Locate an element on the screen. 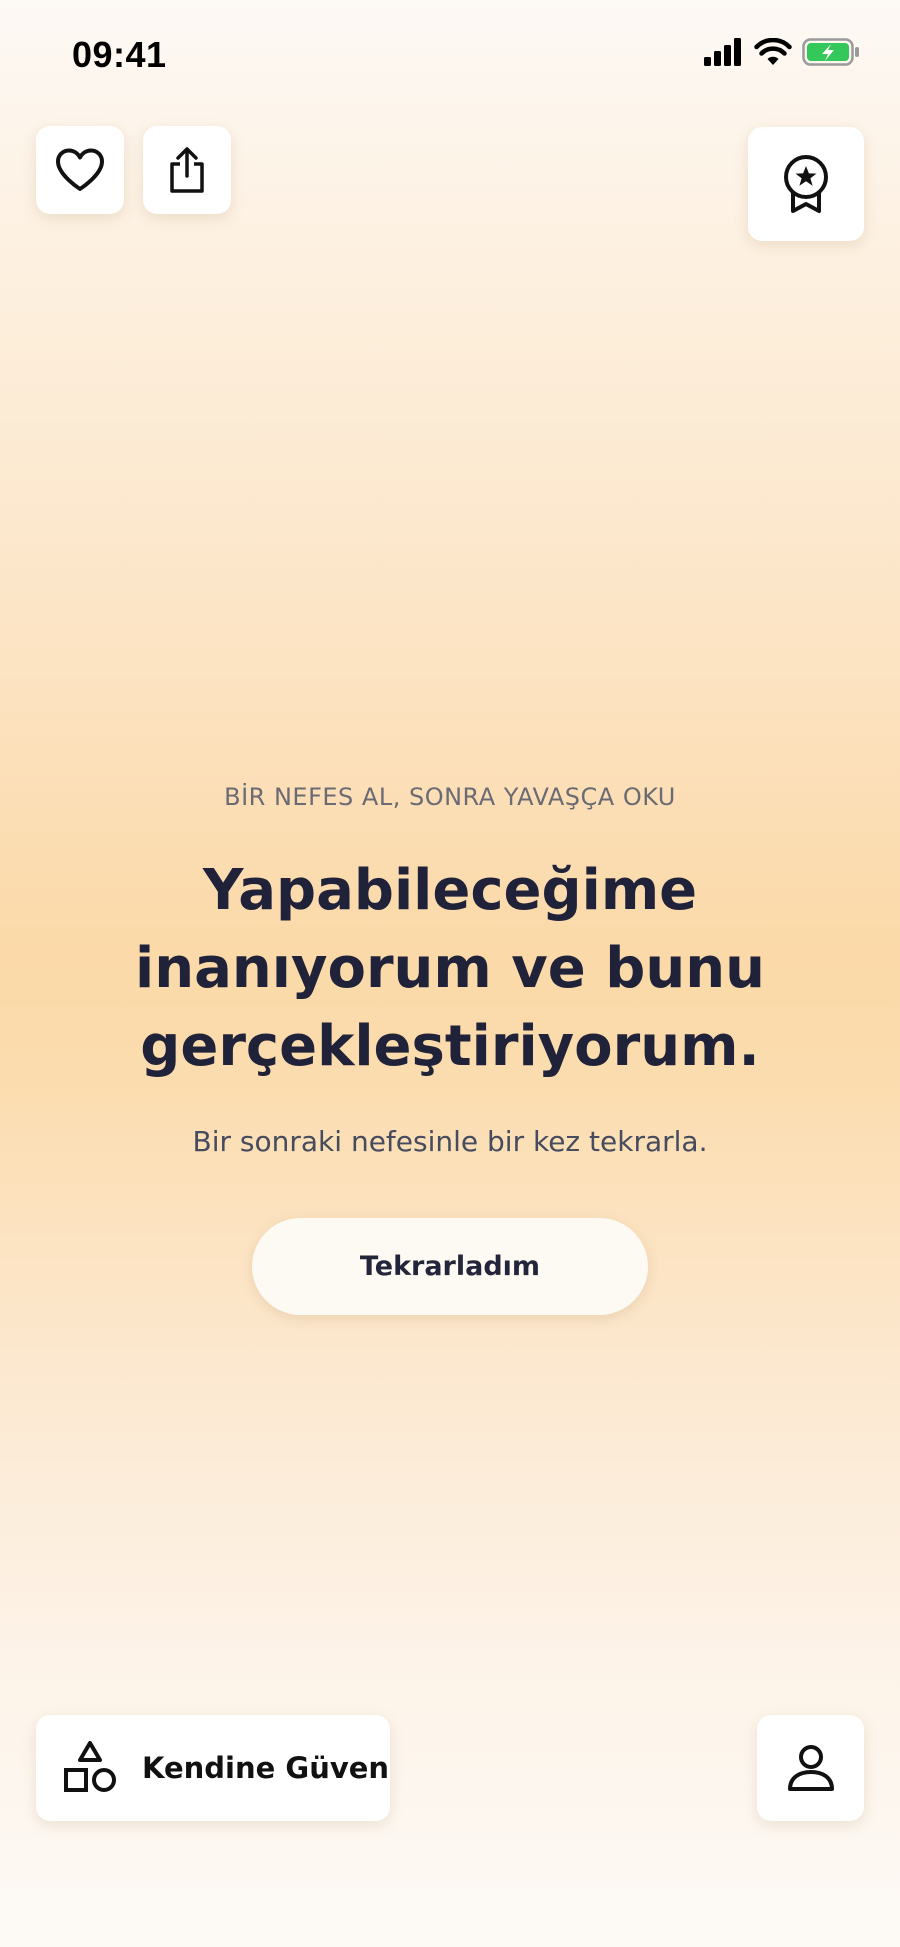 This screenshot has height=1947, width=900. breathing-hint: BİR NEFES AL, SONRA YAVAŞÇA OKU is located at coordinates (450, 797).